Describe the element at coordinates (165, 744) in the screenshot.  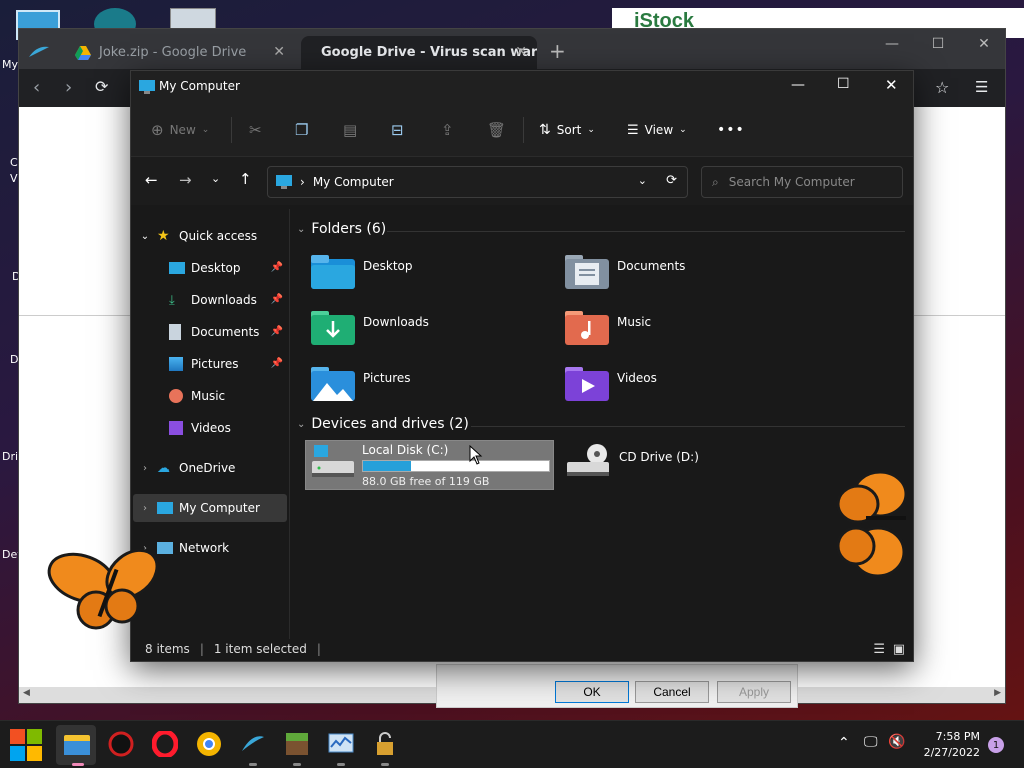
I see `opera-browser-icon` at that location.